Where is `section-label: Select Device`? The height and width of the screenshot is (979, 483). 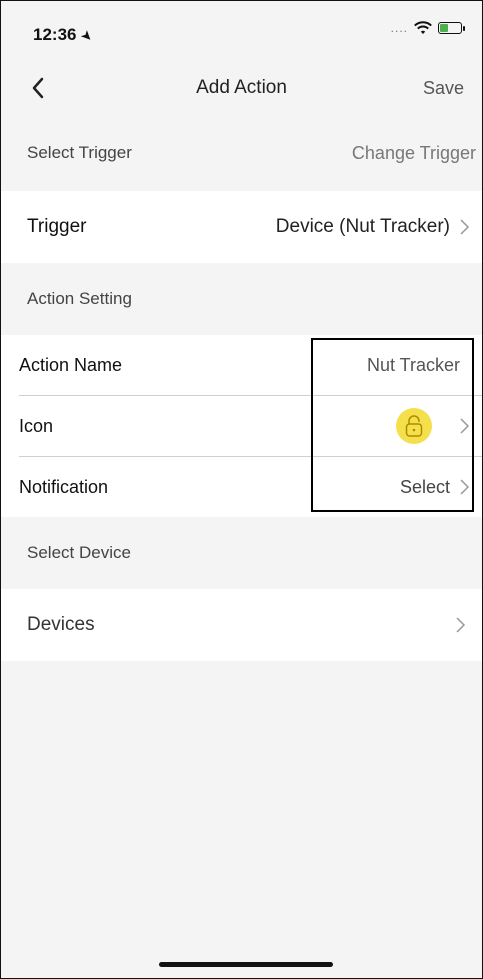 section-label: Select Device is located at coordinates (79, 552).